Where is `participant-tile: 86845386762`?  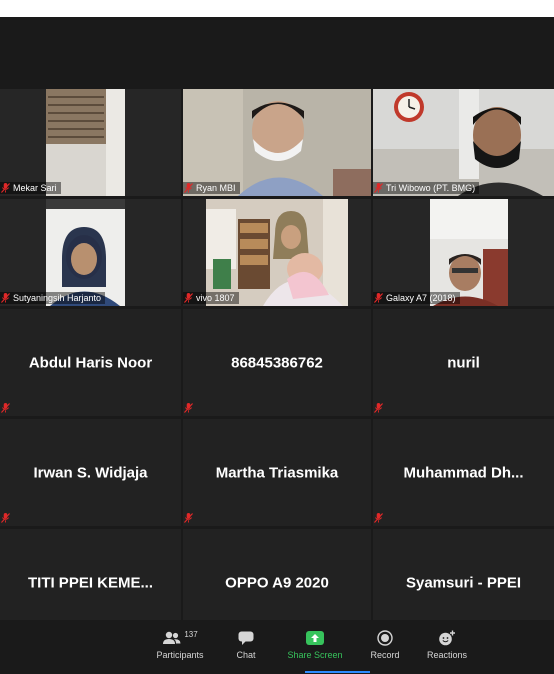 participant-tile: 86845386762 is located at coordinates (277, 362).